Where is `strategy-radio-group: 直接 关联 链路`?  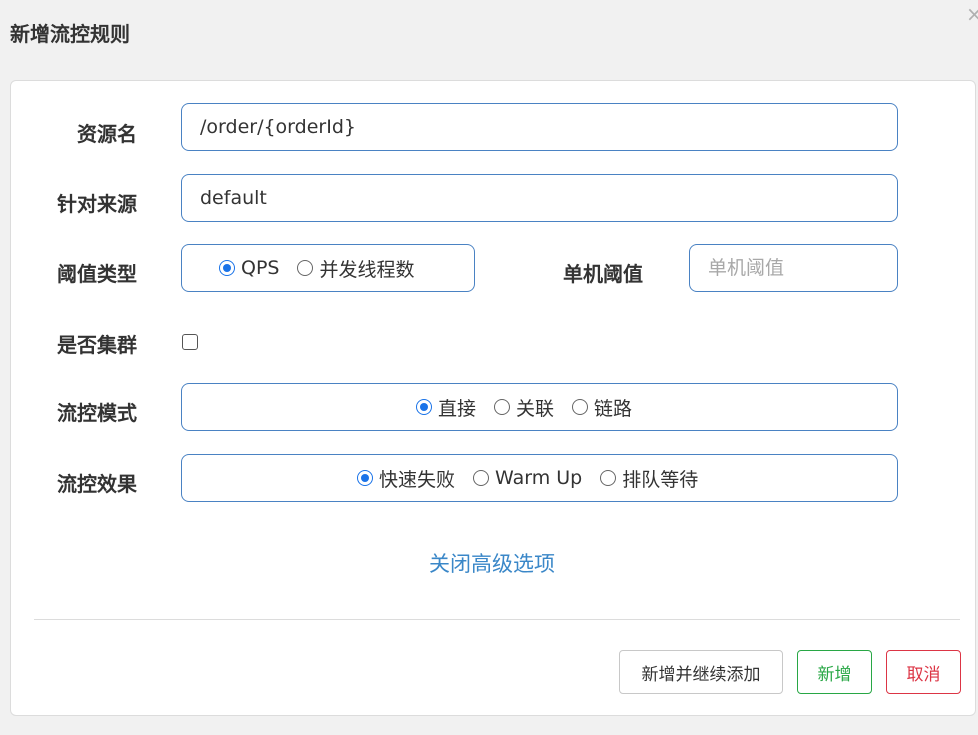
strategy-radio-group: 直接 关联 链路 is located at coordinates (539, 407).